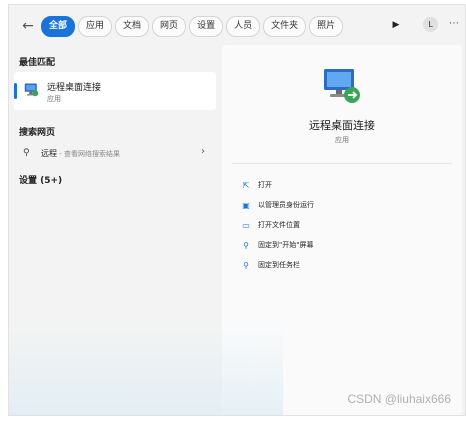  Describe the element at coordinates (49, 153) in the screenshot. I see `web-query: 远程` at that location.